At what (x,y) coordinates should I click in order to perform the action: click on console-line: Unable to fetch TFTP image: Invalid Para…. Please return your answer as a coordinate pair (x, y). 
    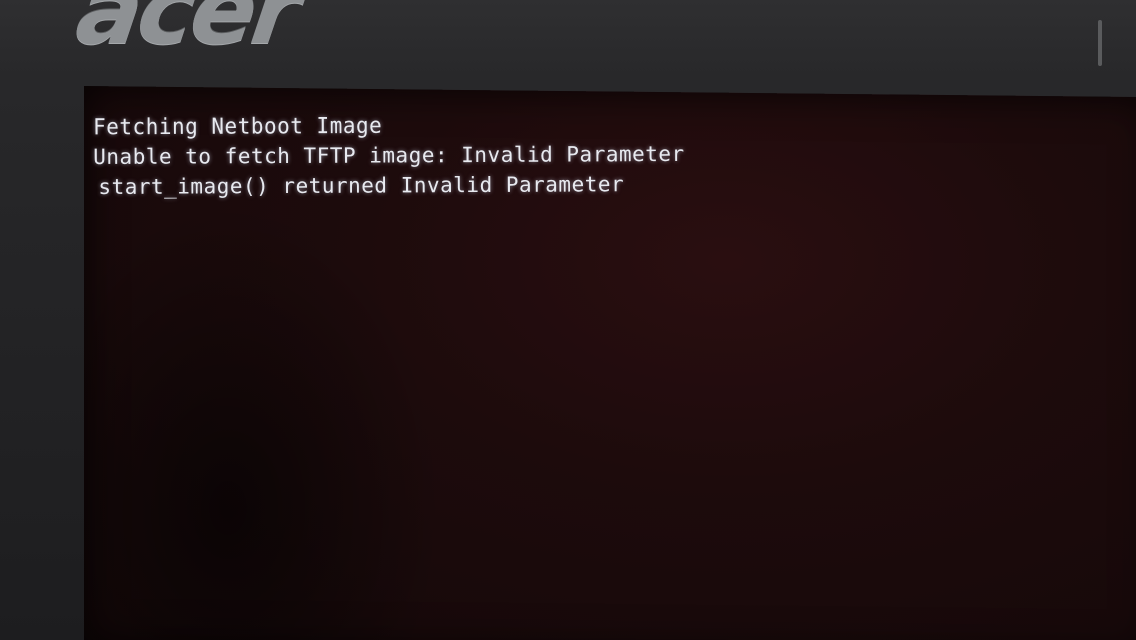
    Looking at the image, I should click on (389, 155).